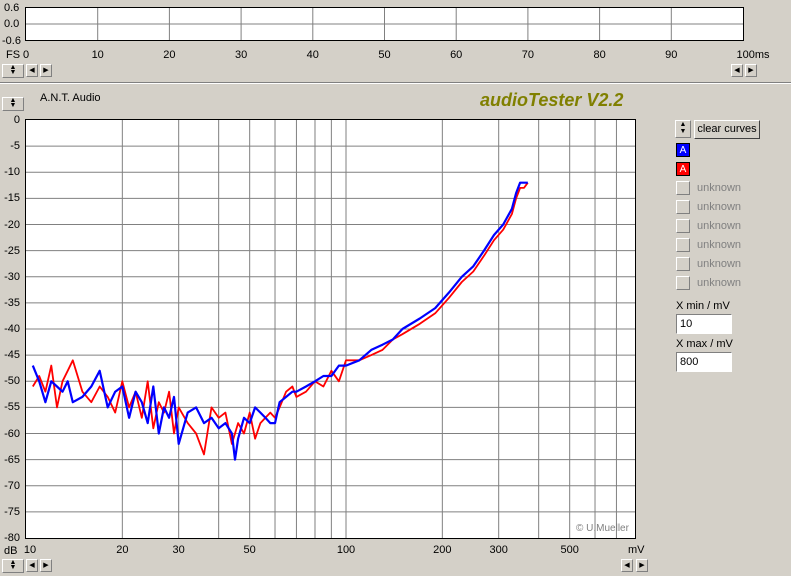 This screenshot has height=576, width=791. What do you see at coordinates (599, 55) in the screenshot?
I see `scope-x-tick: 80` at bounding box center [599, 55].